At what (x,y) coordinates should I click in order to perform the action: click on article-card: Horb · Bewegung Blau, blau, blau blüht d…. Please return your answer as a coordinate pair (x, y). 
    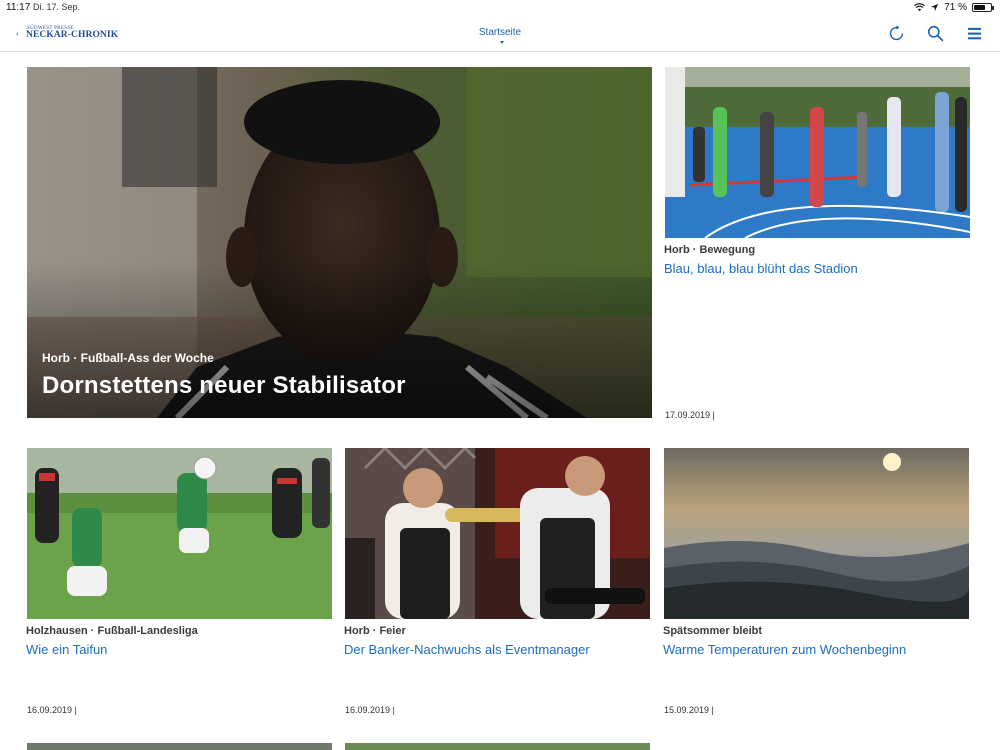
    Looking at the image, I should click on (817, 247).